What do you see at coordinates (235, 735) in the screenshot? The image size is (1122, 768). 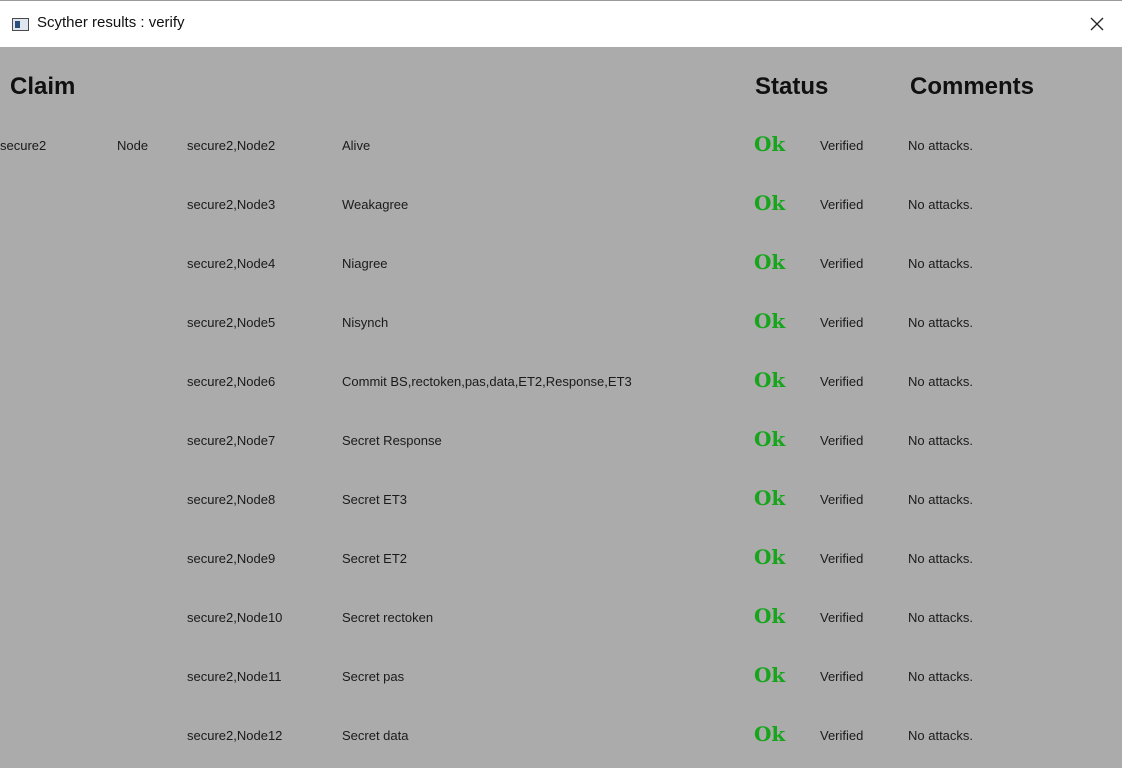 I see `claim-id-cell: secure2,Node12` at bounding box center [235, 735].